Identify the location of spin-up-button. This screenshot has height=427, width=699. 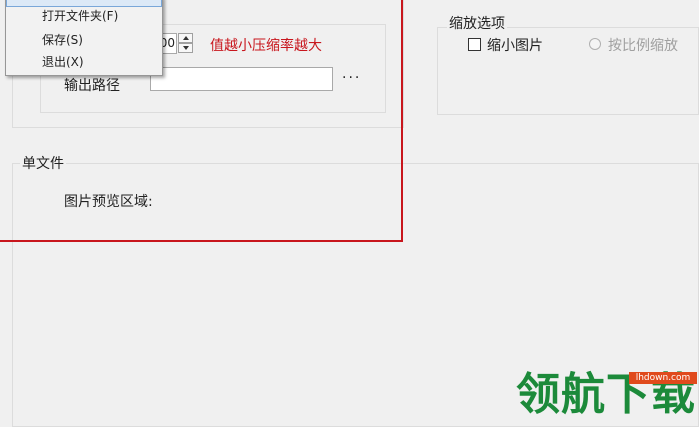
(185, 38).